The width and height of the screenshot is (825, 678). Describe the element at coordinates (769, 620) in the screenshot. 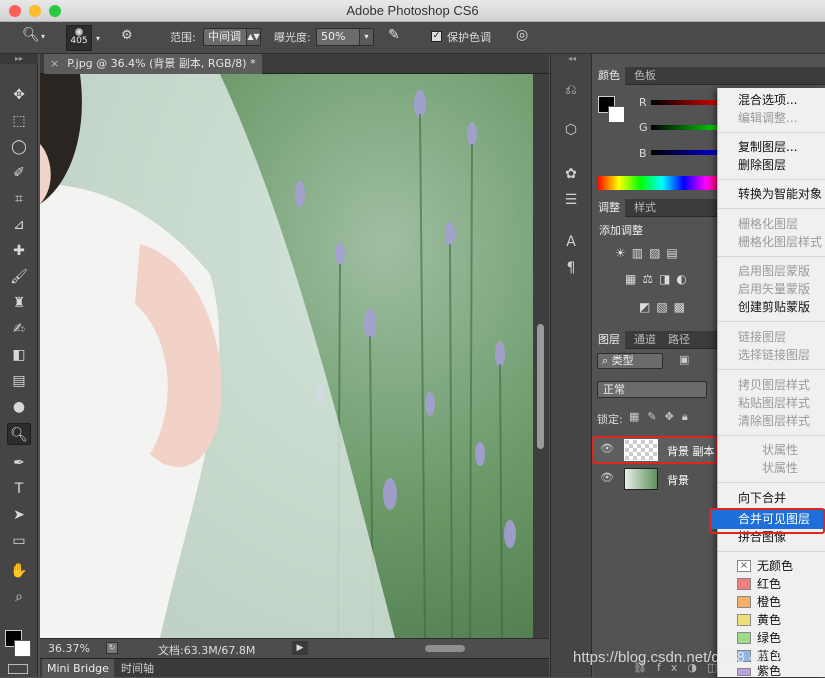

I see `menu-item-yellow: 黄色` at that location.